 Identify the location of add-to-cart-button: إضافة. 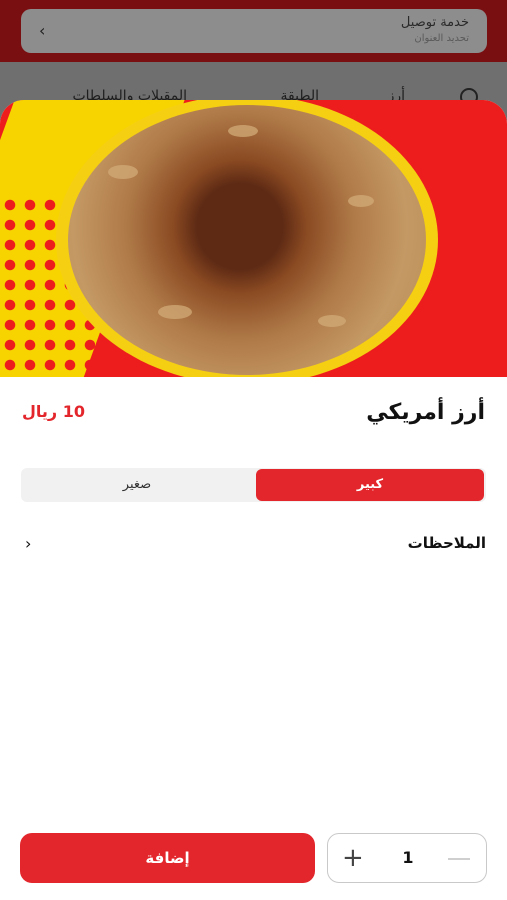
(167, 858).